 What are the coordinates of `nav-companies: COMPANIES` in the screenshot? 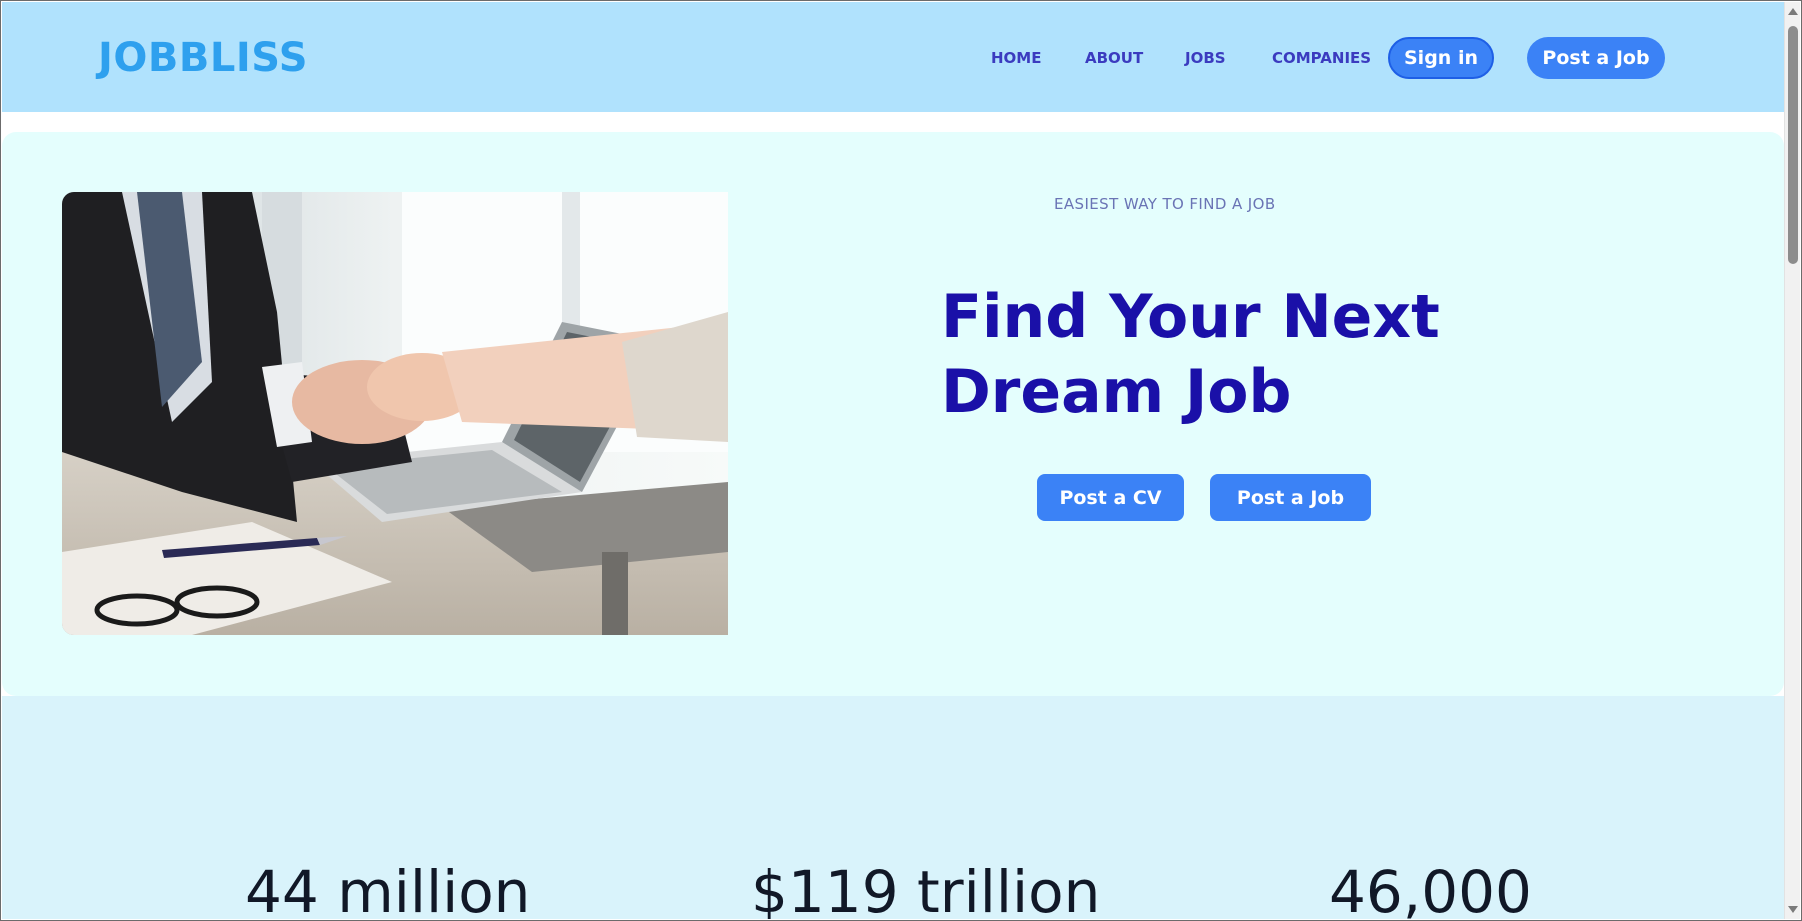 It's located at (1321, 58).